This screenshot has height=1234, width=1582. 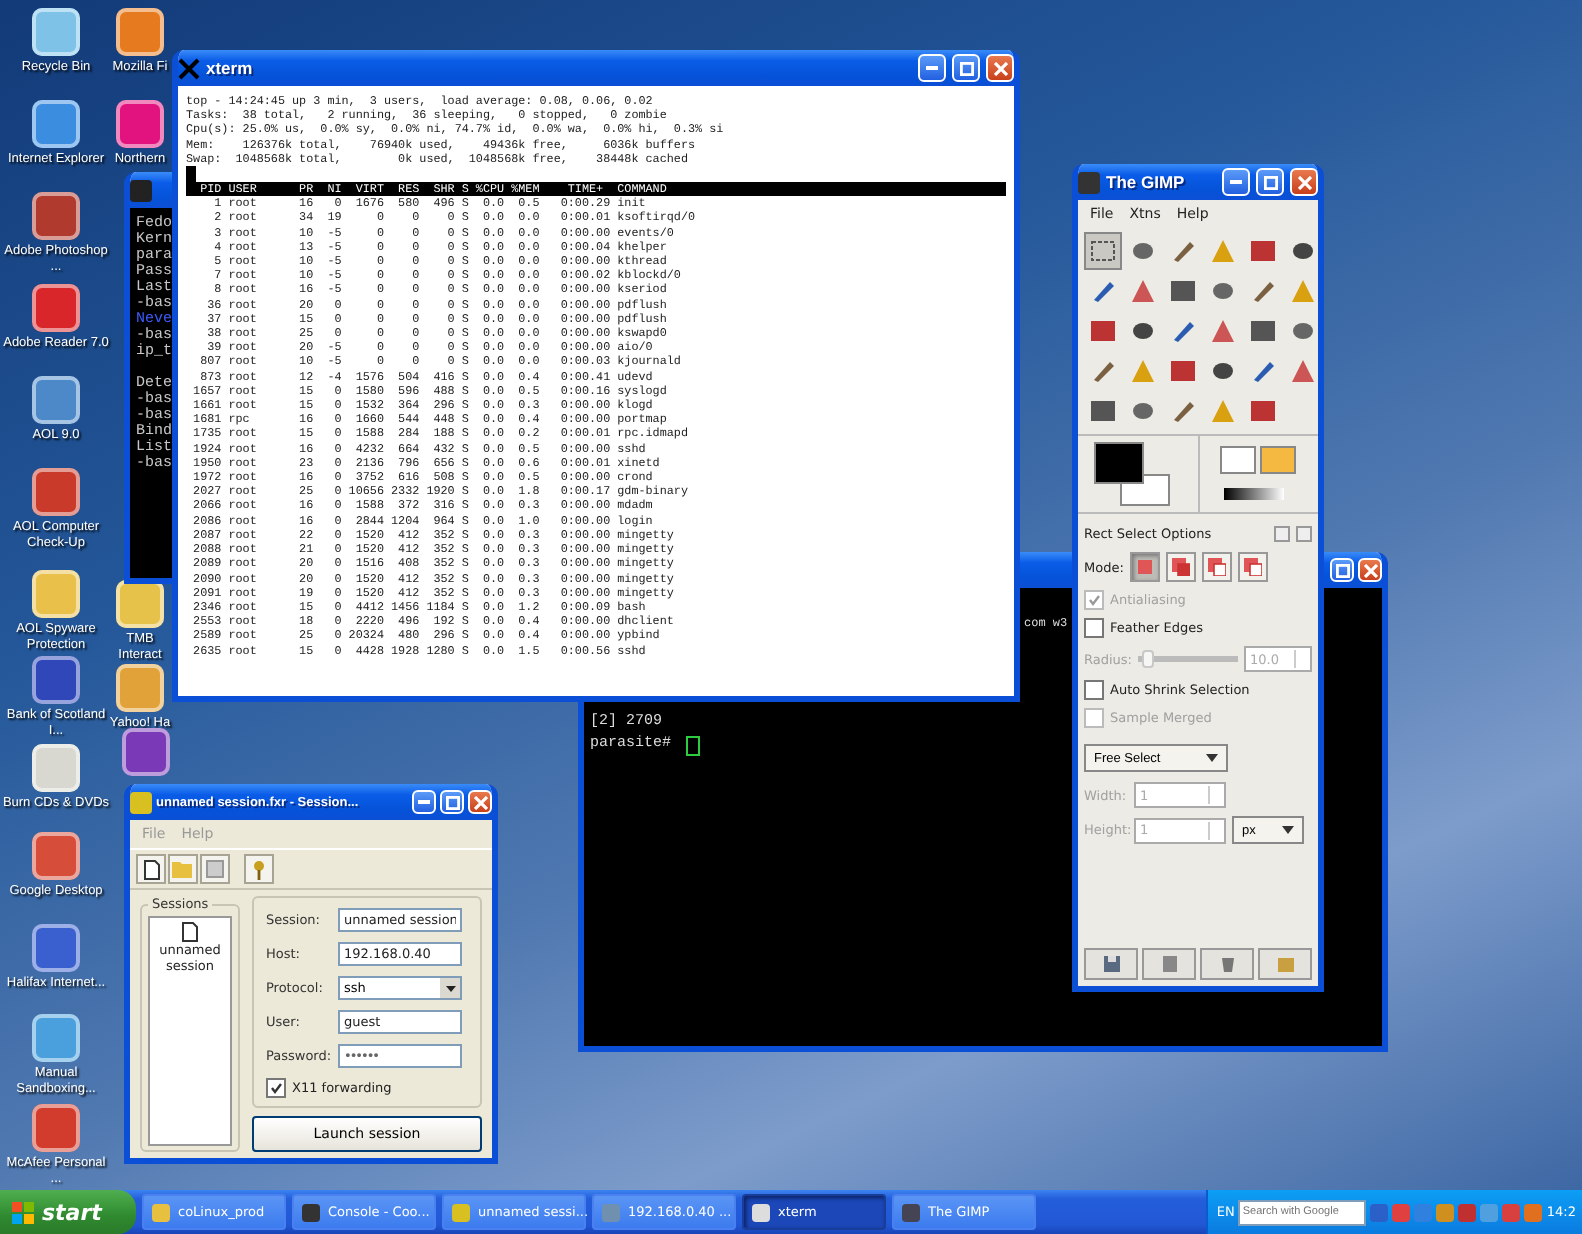 I want to click on key-button, so click(x=259, y=869).